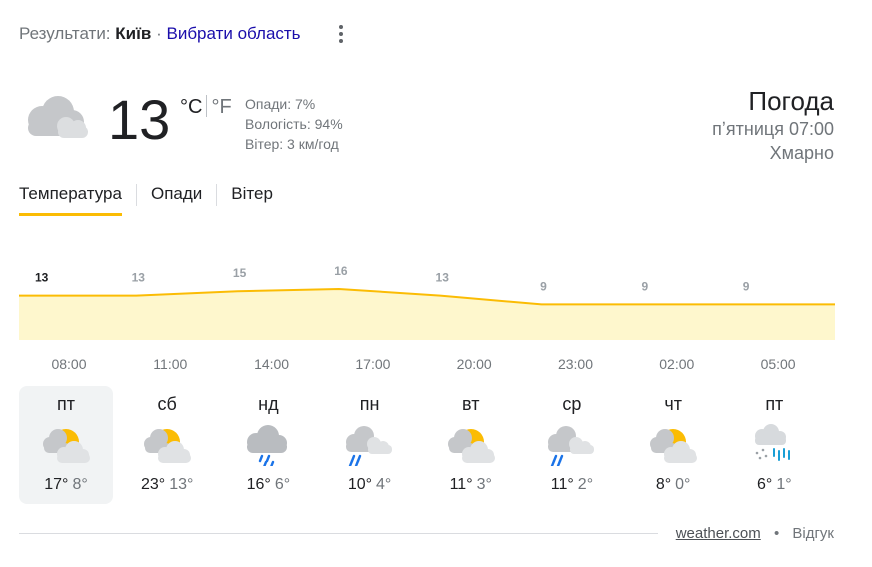 This screenshot has width=872, height=567. What do you see at coordinates (784, 484) in the screenshot?
I see `day-low: 1°` at bounding box center [784, 484].